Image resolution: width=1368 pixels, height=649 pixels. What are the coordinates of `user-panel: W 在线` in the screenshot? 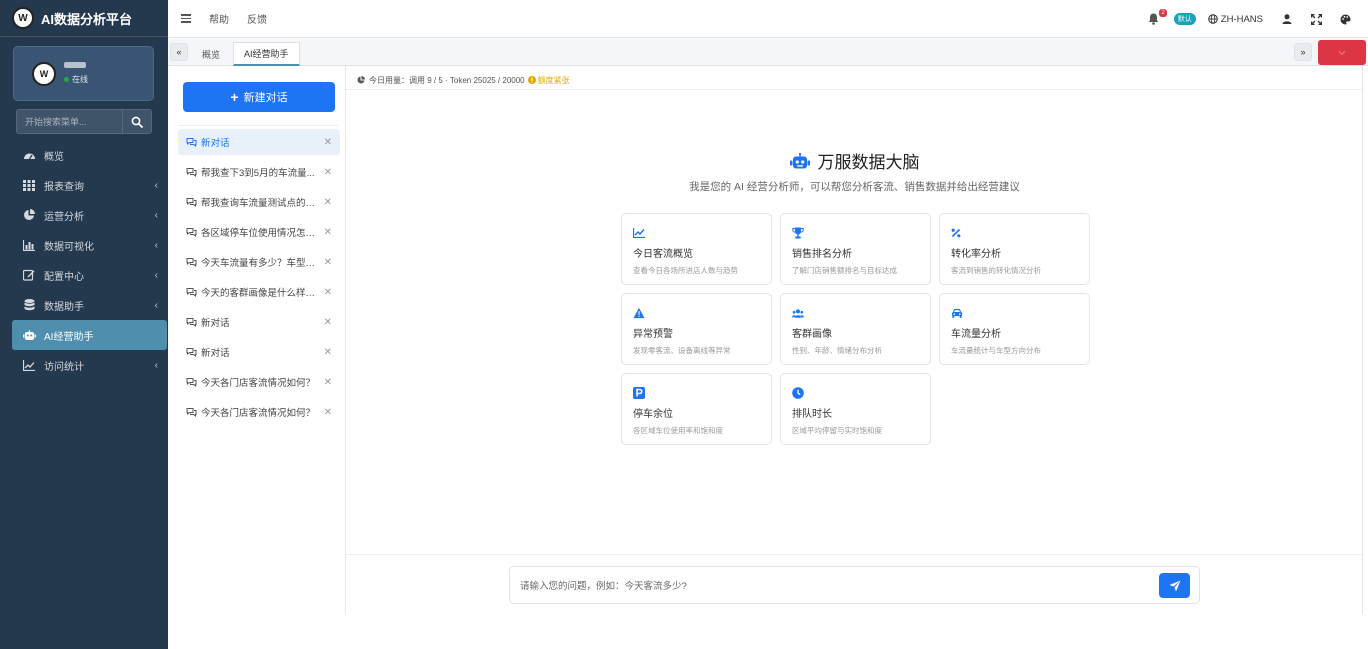 It's located at (83, 73).